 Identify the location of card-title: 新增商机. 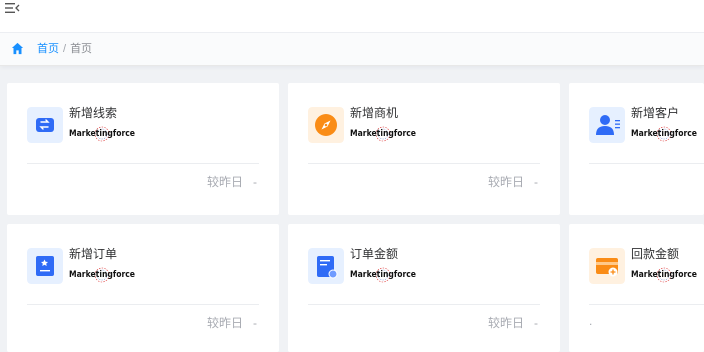
(374, 113).